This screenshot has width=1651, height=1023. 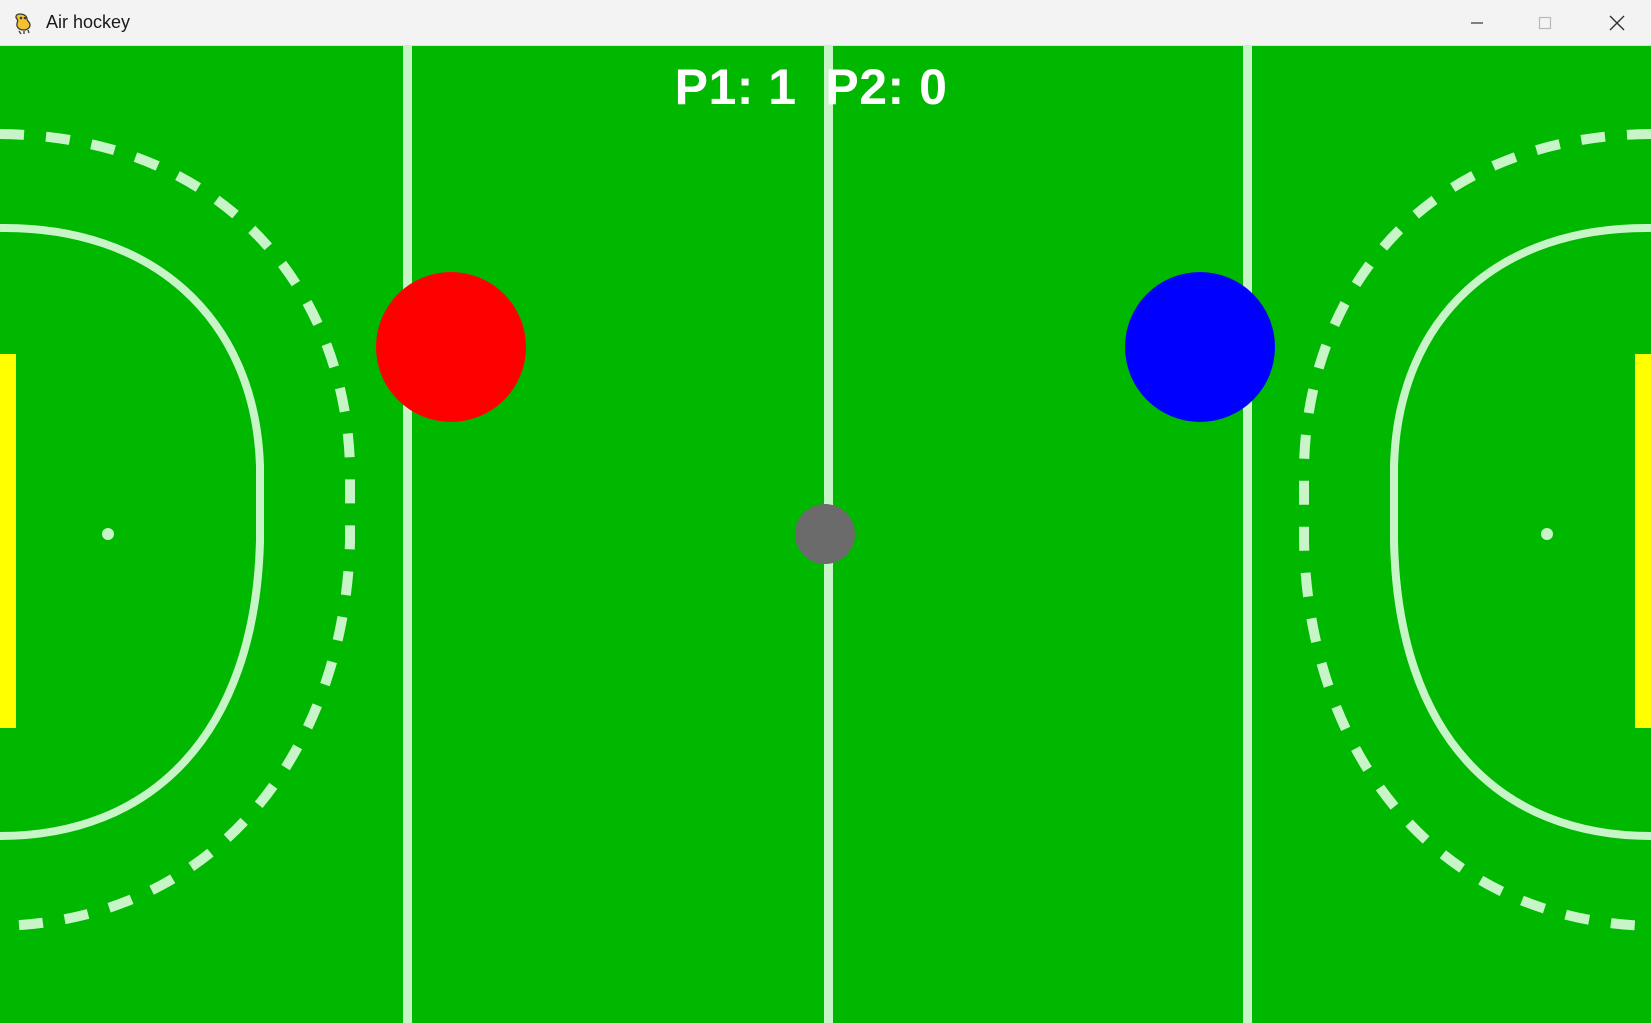 I want to click on scoreboard: P1: 1 P2: 0, so click(x=811, y=87).